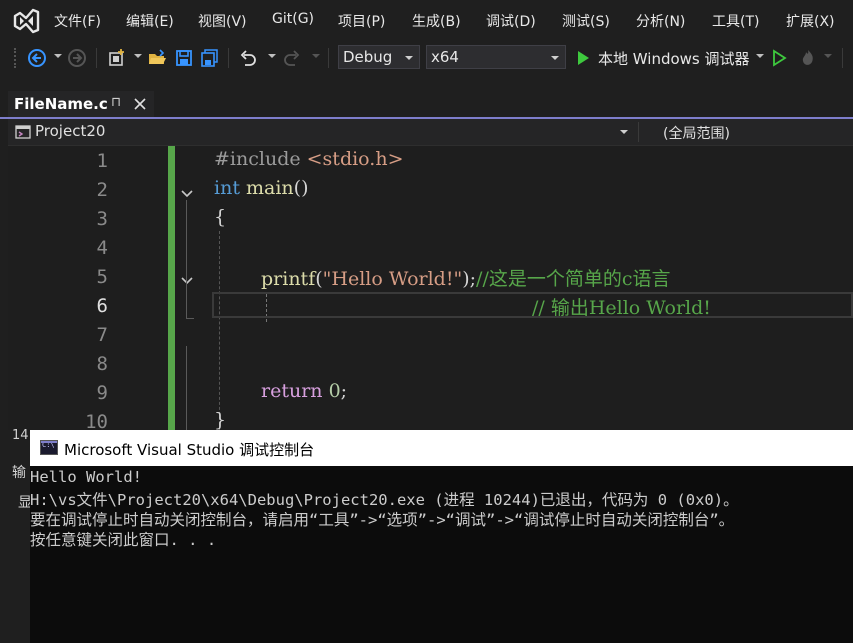 This screenshot has height=643, width=853. What do you see at coordinates (210, 58) in the screenshot?
I see `save-all-icon` at bounding box center [210, 58].